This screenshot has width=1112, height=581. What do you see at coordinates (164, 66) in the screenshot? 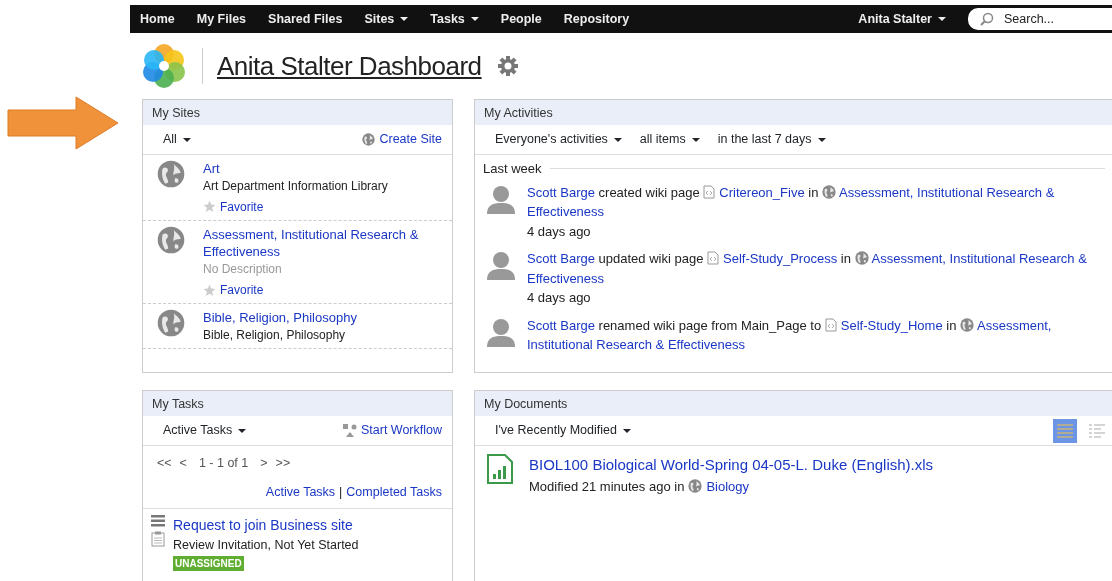
I see `logo-icon` at bounding box center [164, 66].